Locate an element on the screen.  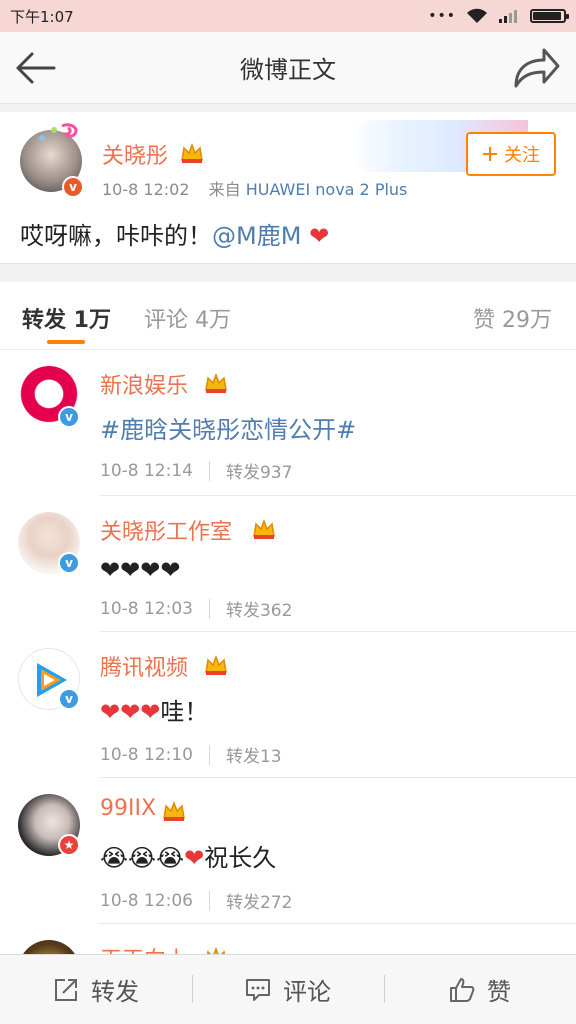
repost-count: 转发13 is located at coordinates (253, 757).